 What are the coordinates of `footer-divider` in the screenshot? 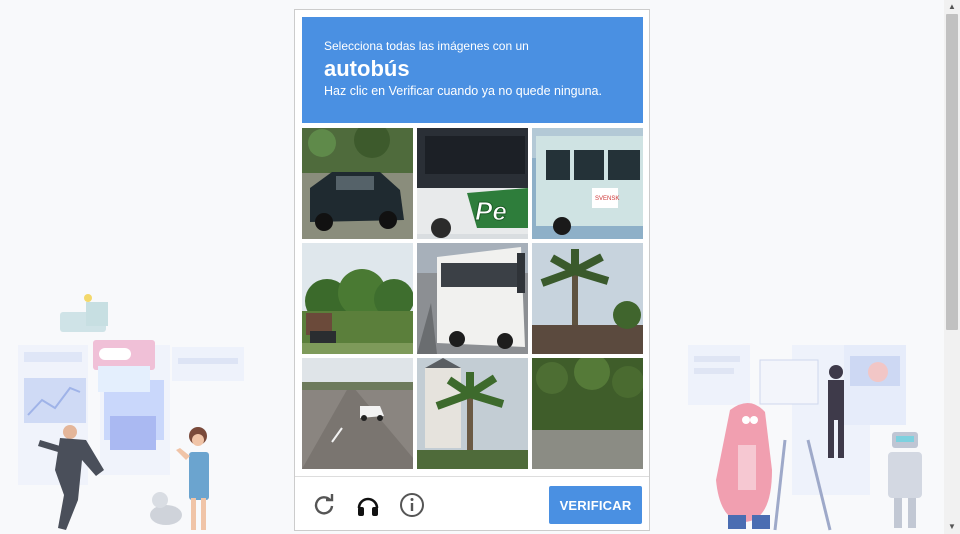 It's located at (472, 476).